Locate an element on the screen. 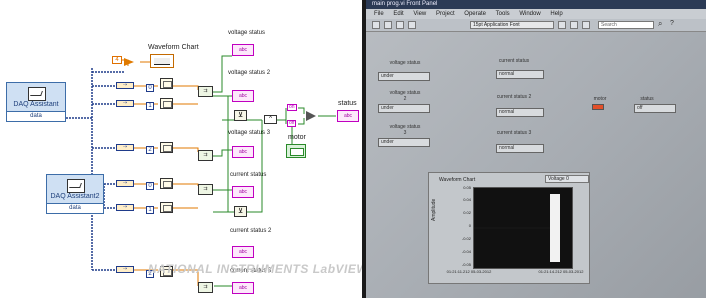  menu-view: View is located at coordinates (419, 14).